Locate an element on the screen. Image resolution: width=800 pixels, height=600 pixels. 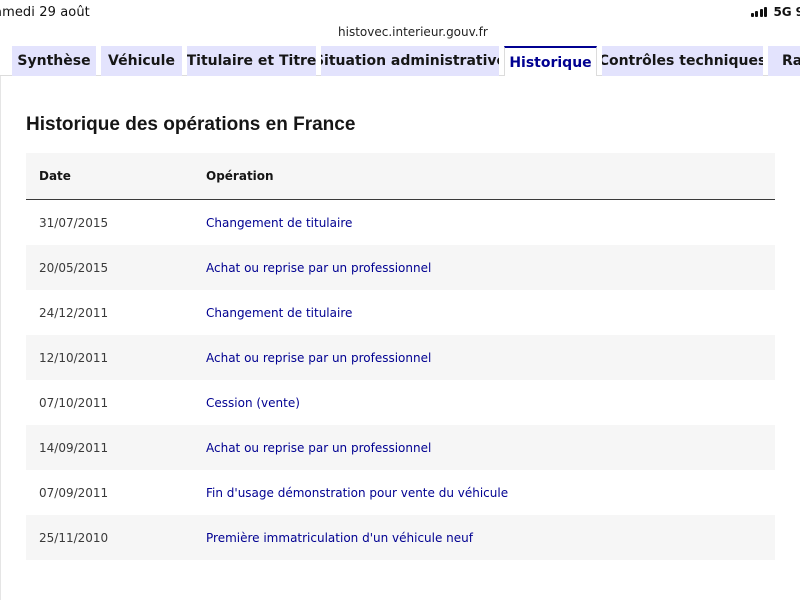
row-date: 14/09/2011 is located at coordinates (74, 447).